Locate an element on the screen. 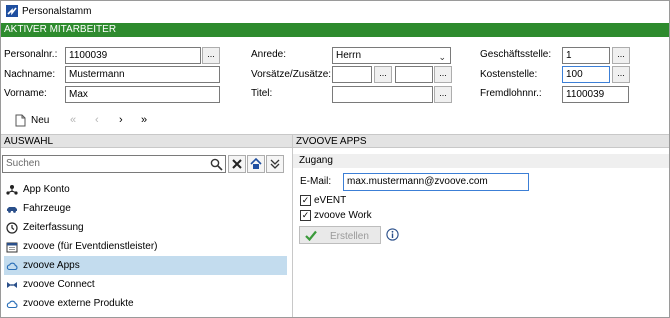 This screenshot has height=318, width=670. double-chevron-down-icon is located at coordinates (275, 164).